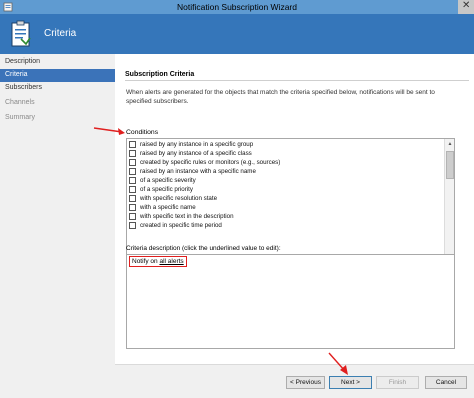  What do you see at coordinates (171, 261) in the screenshot?
I see `all-alerts-link: all alerts` at bounding box center [171, 261].